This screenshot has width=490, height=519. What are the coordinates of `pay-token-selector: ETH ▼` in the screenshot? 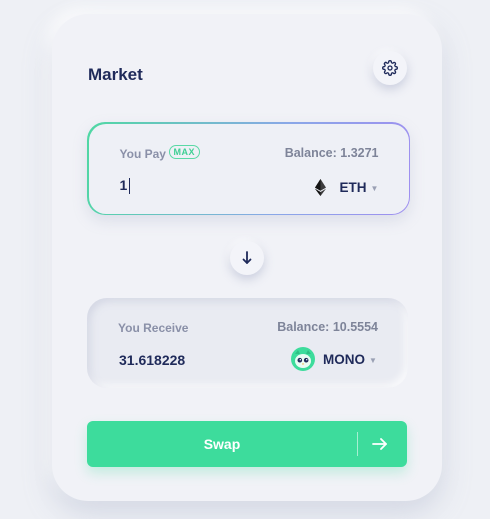 It's located at (346, 187).